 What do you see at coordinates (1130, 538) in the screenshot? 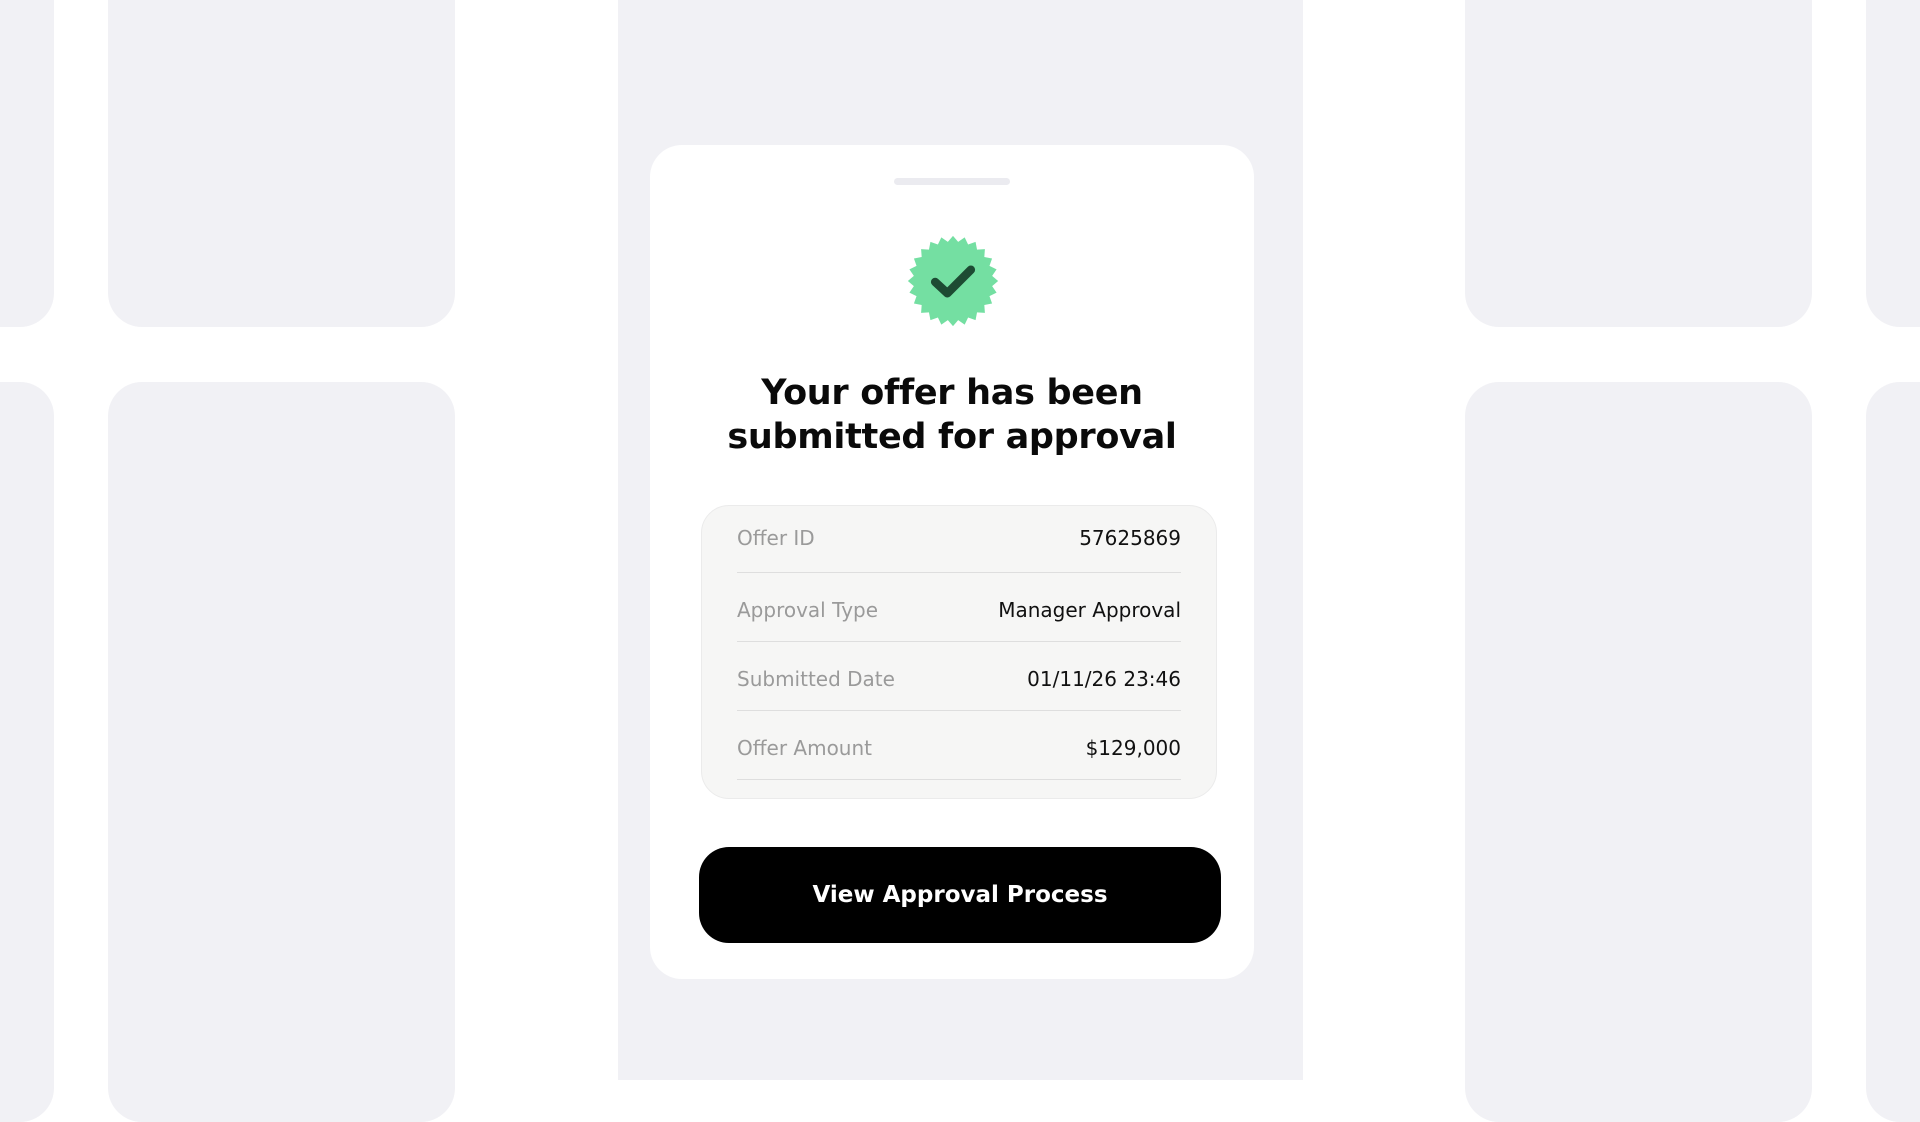
I see `offer-id-value: 57625869` at bounding box center [1130, 538].